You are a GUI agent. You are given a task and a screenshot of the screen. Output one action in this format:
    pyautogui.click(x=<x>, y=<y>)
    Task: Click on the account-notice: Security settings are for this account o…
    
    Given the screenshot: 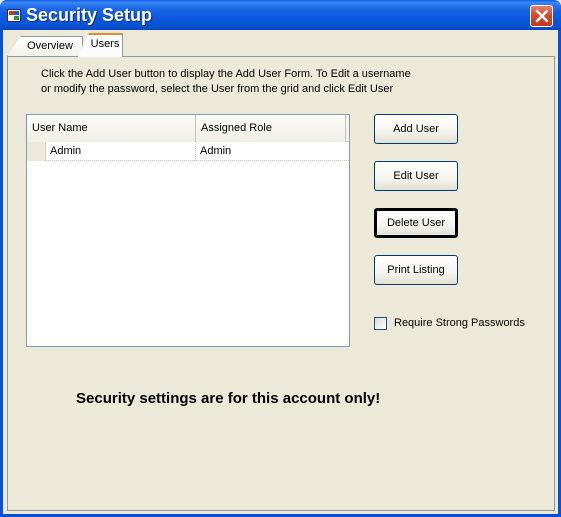 What is the action you would take?
    pyautogui.click(x=228, y=398)
    